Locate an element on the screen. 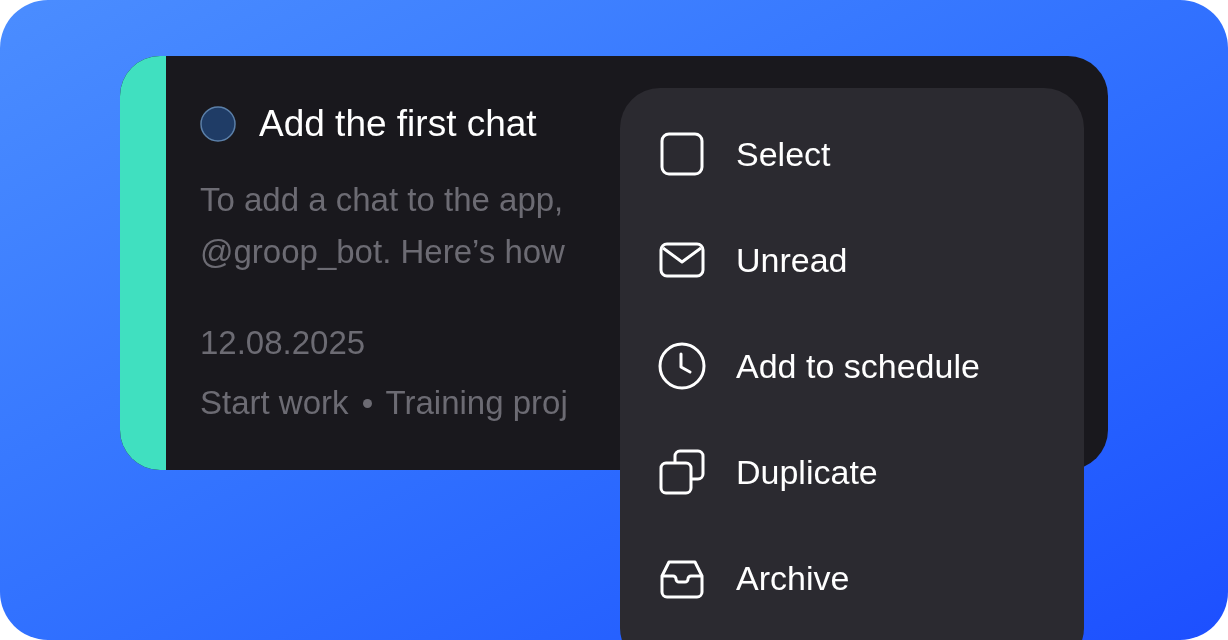 The width and height of the screenshot is (1228, 640). menu-item: Archive is located at coordinates (852, 578).